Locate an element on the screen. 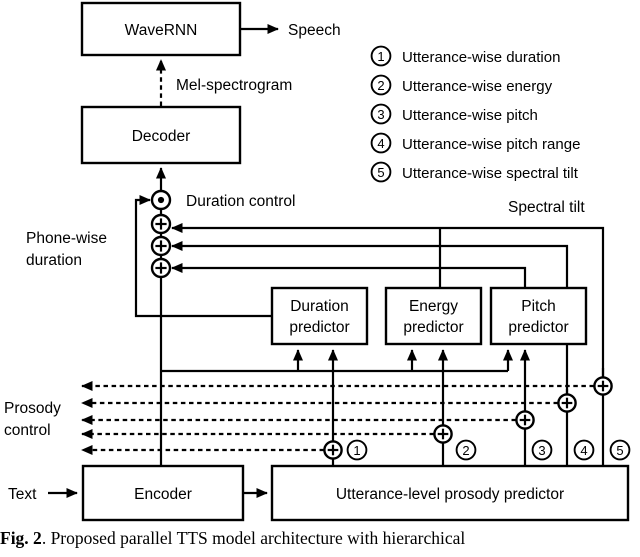 The height and width of the screenshot is (557, 640). legend-label-1: Utterance-wise duration is located at coordinates (481, 57).